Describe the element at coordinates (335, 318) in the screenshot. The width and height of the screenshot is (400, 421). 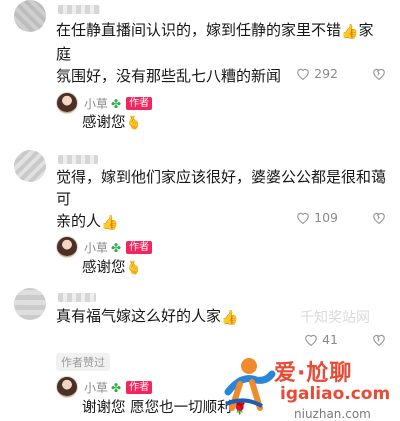
I see `faint-watermark: 千知奖站网` at that location.